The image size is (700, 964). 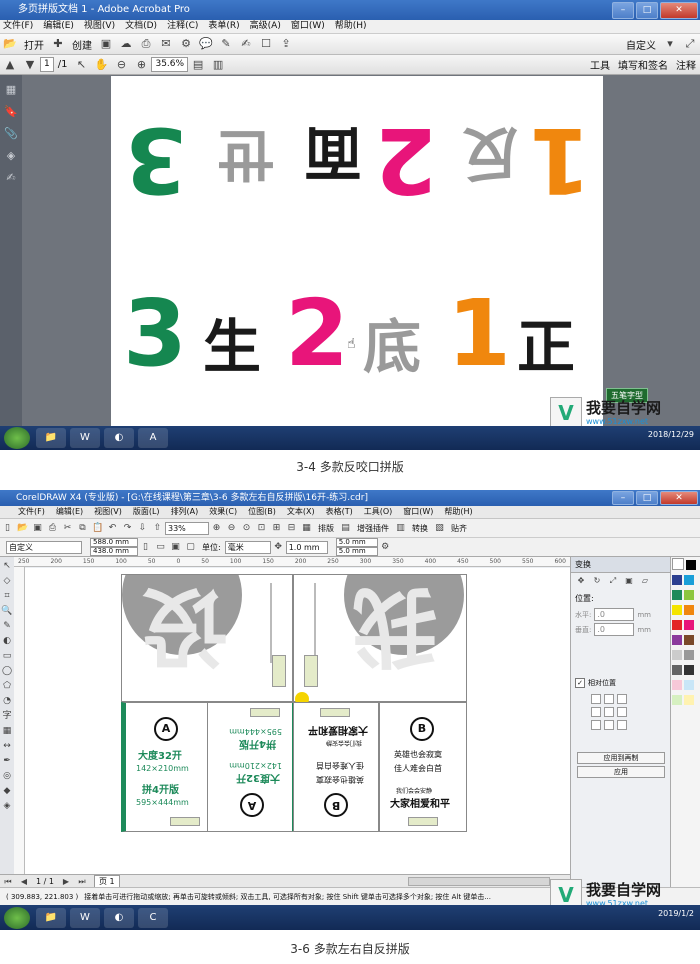 I want to click on portrait-icon: ▯, so click(x=145, y=547).